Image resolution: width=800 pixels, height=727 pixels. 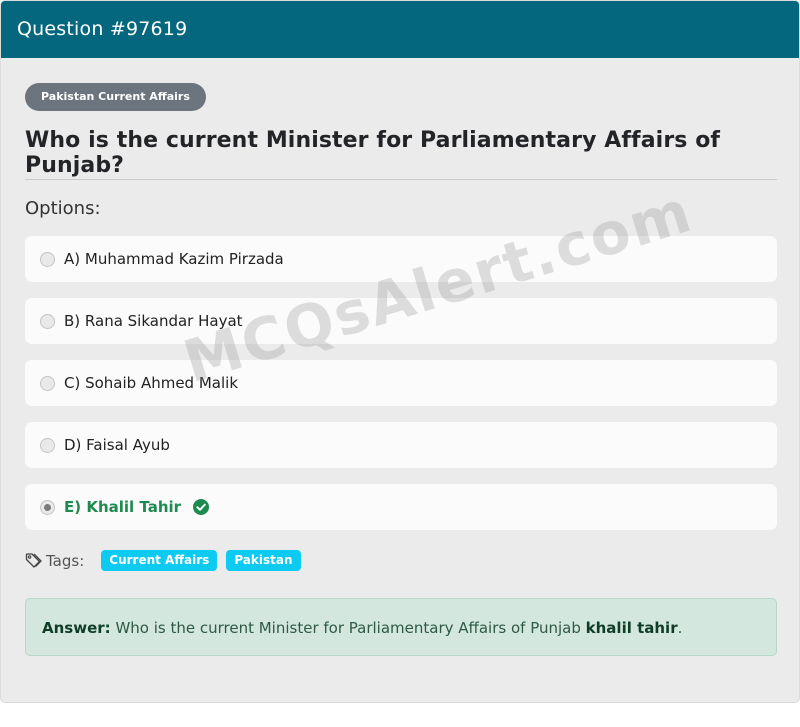 What do you see at coordinates (102, 29) in the screenshot?
I see `question-number: Question #97619` at bounding box center [102, 29].